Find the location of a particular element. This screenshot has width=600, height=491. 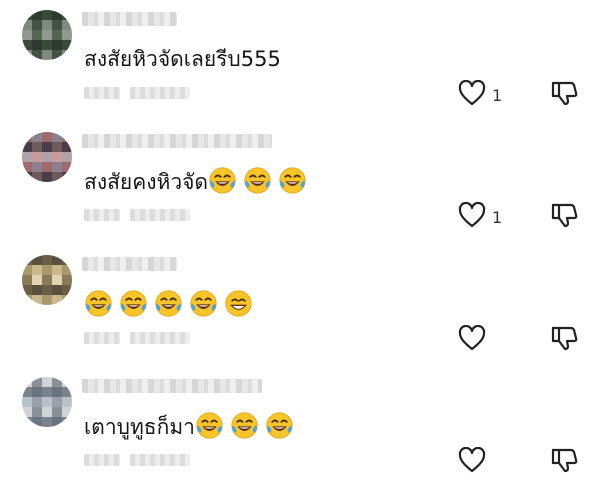

comment-text: เตาบูทูธก็มา is located at coordinates (139, 427).